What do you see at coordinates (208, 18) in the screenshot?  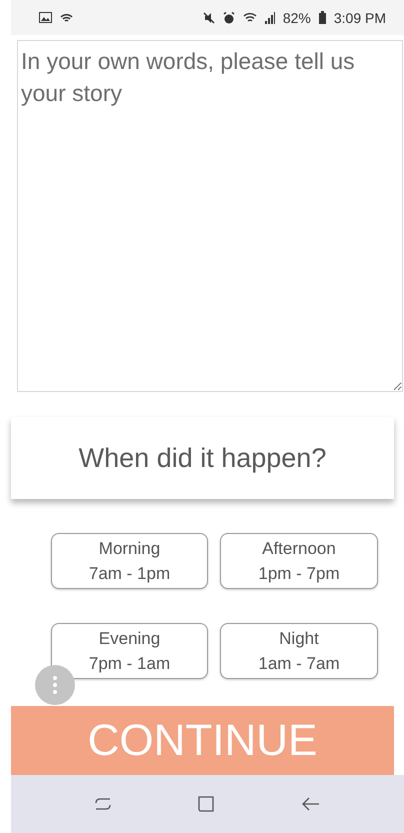 I see `mute-icon` at bounding box center [208, 18].